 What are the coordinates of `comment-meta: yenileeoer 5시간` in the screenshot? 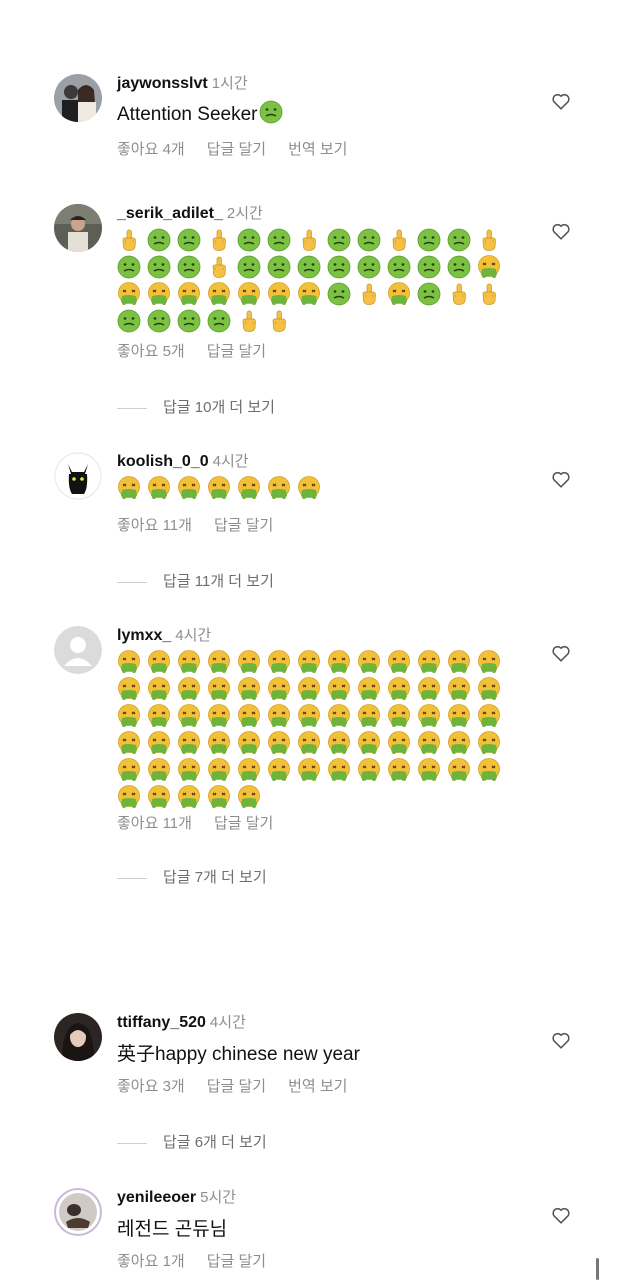 It's located at (176, 1196).